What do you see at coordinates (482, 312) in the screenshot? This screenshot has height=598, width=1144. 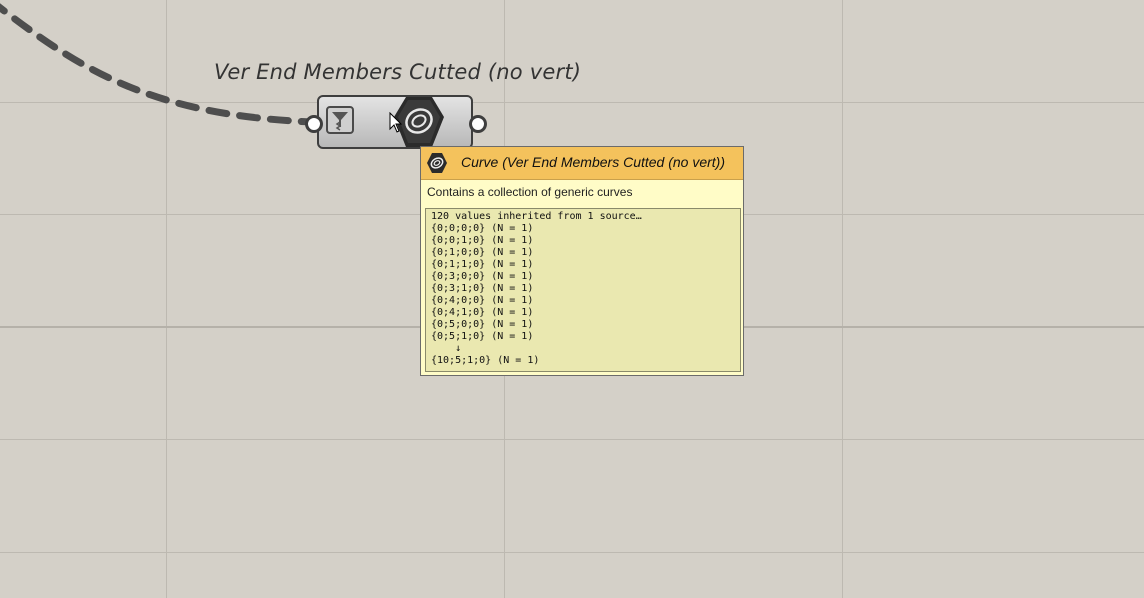 I see `data-line: {0;4;1;0} (N = 1)` at bounding box center [482, 312].